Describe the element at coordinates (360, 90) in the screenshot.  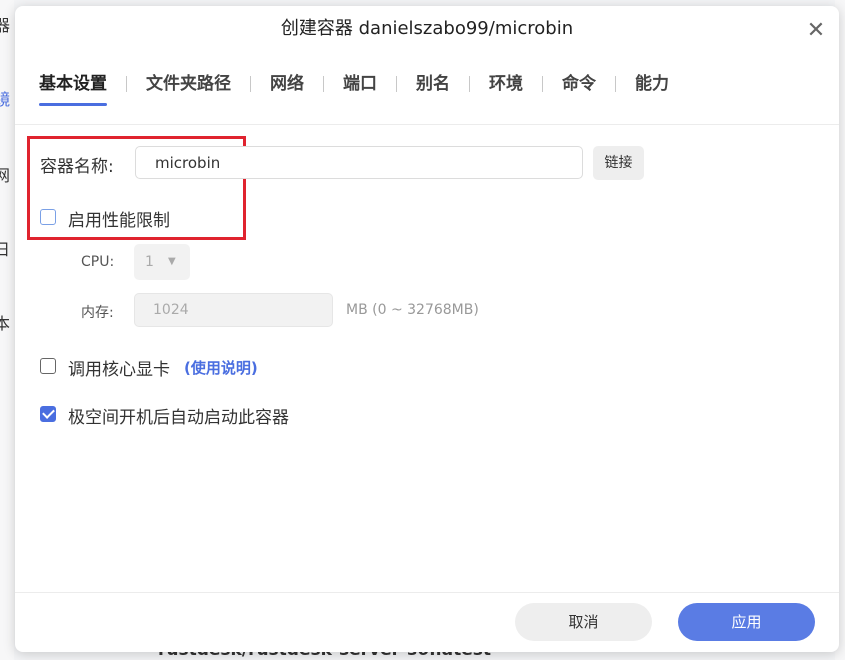
I see `tab-port: 端口` at that location.